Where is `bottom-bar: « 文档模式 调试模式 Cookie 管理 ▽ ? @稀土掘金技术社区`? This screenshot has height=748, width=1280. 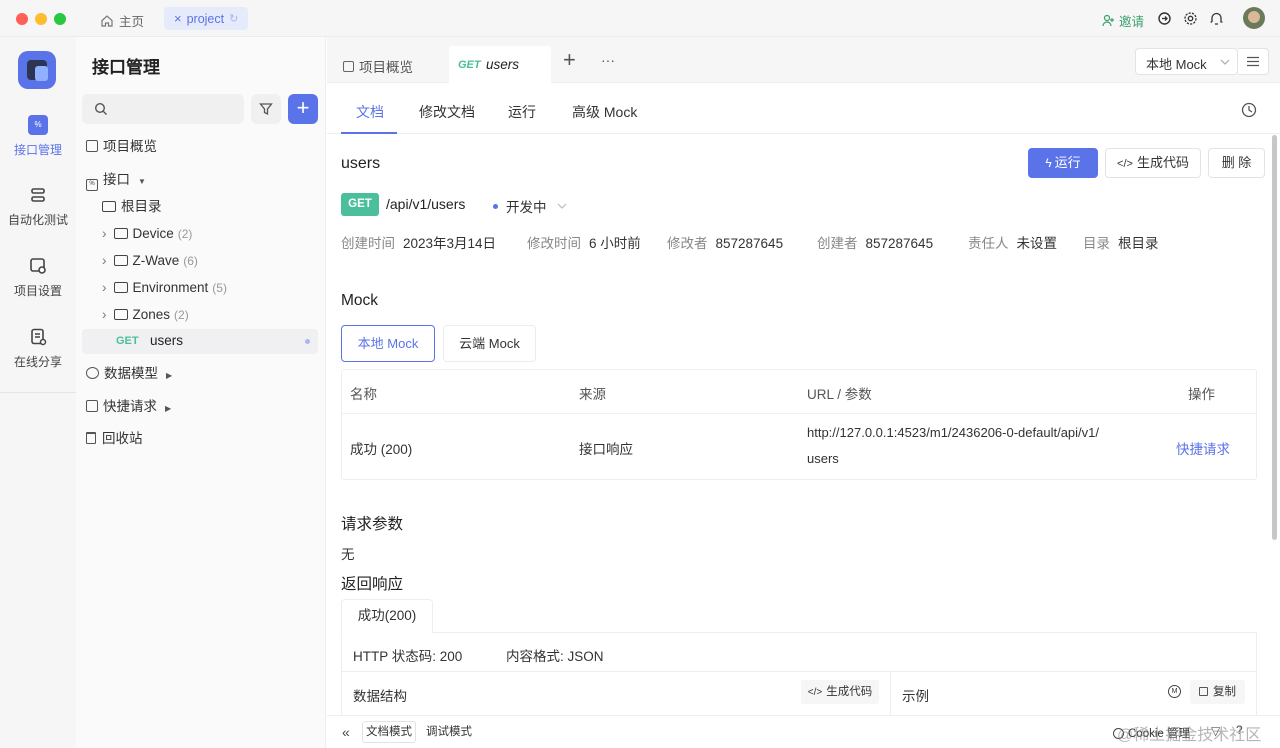 bottom-bar: « 文档模式 调试模式 Cookie 管理 ▽ ? @稀土掘金技术社区 is located at coordinates (803, 731).